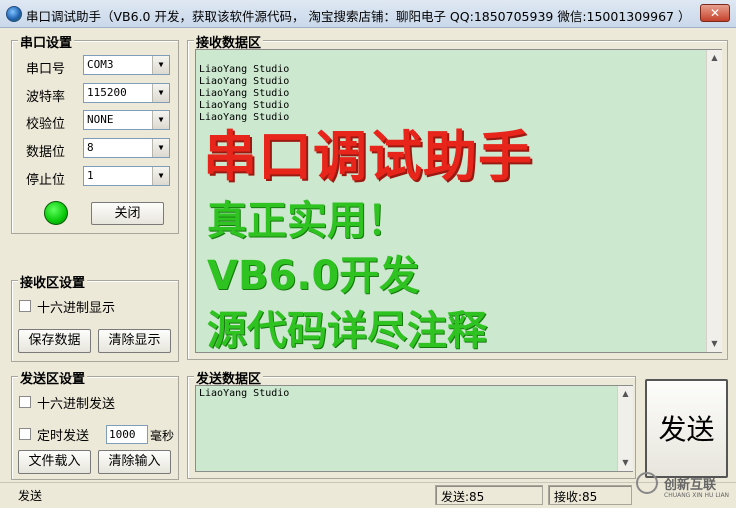 The height and width of the screenshot is (508, 736). Describe the element at coordinates (90, 175) in the screenshot. I see `stopbits-value: 1` at that location.